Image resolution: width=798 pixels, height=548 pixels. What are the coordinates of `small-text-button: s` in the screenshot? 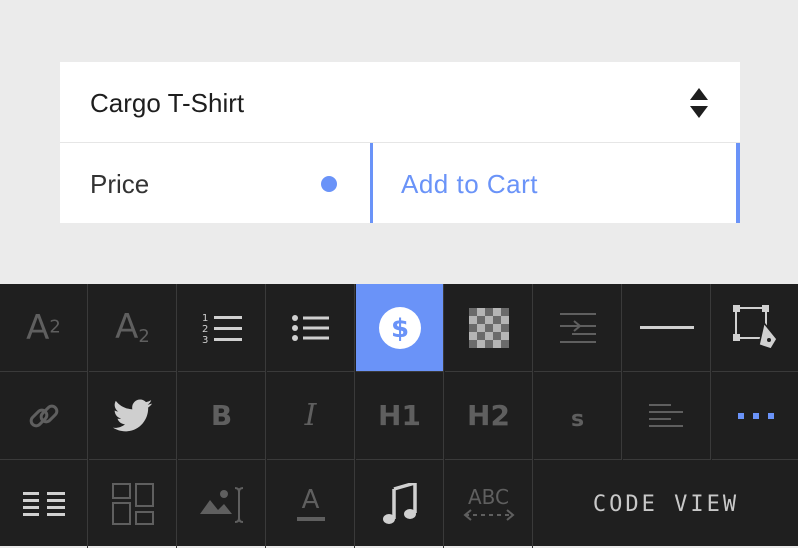 It's located at (578, 416).